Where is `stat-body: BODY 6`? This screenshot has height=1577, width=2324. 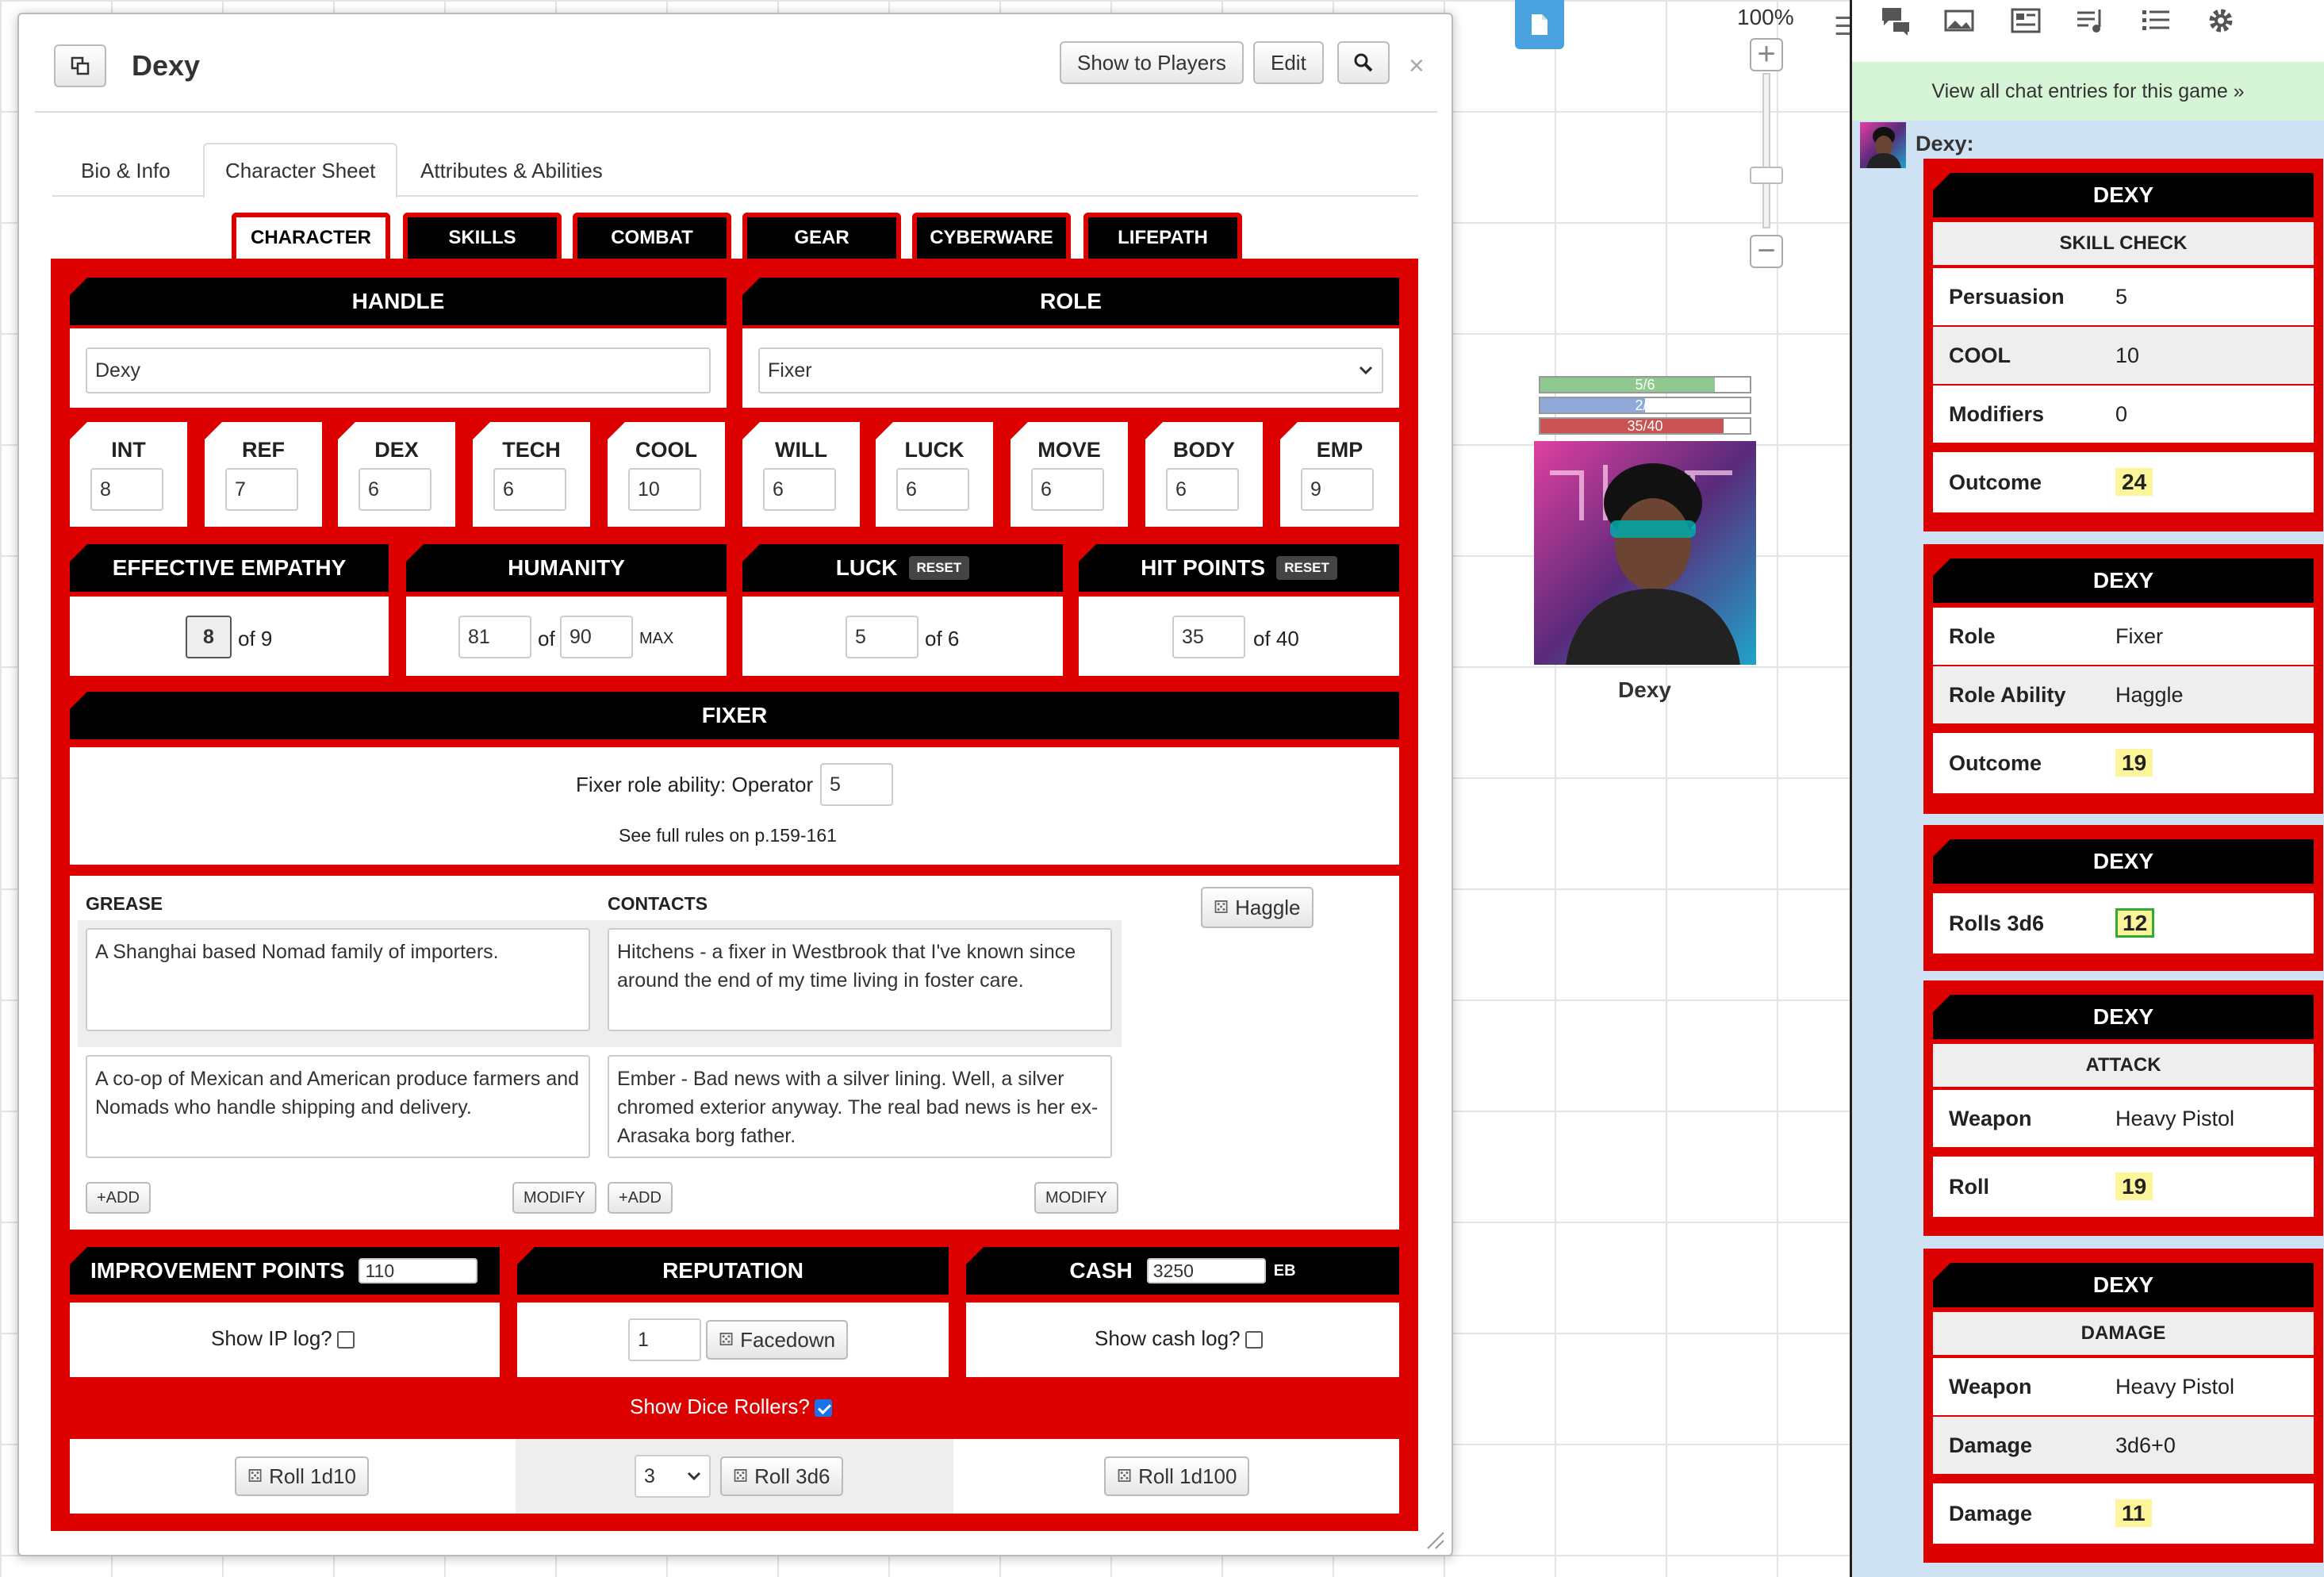 stat-body: BODY 6 is located at coordinates (1204, 474).